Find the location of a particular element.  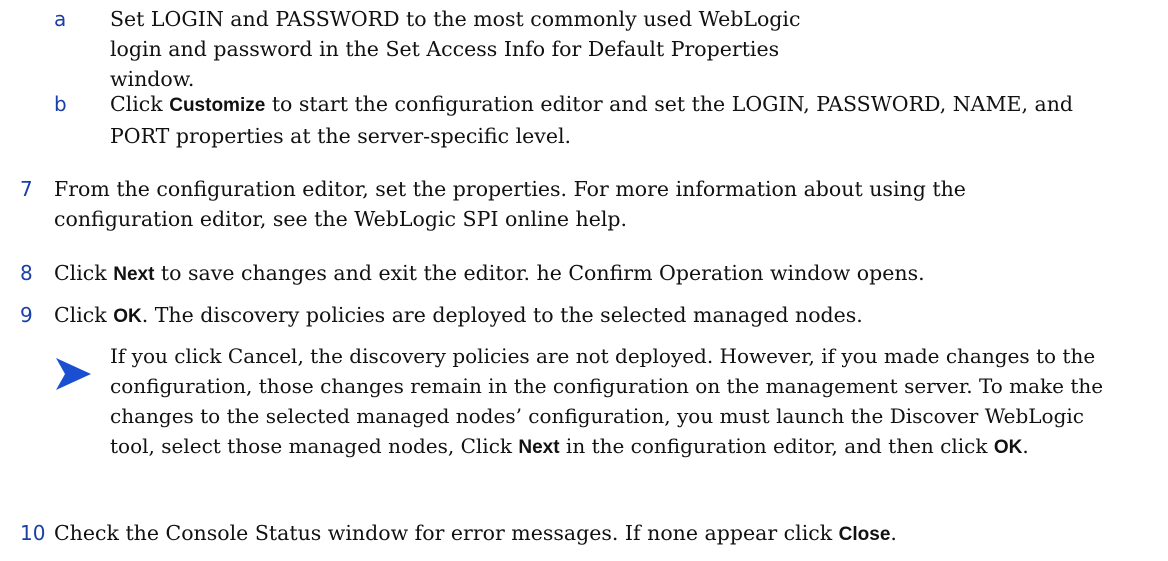

substep-marker: b is located at coordinates (60, 104).